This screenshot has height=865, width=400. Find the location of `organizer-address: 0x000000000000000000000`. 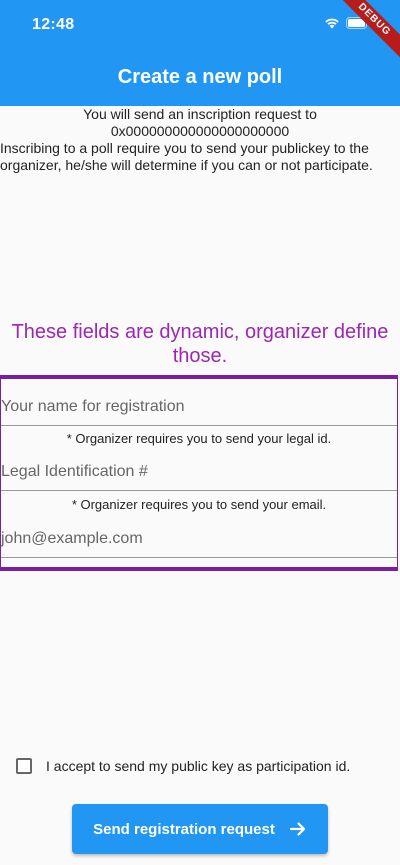

organizer-address: 0x000000000000000000000 is located at coordinates (200, 131).